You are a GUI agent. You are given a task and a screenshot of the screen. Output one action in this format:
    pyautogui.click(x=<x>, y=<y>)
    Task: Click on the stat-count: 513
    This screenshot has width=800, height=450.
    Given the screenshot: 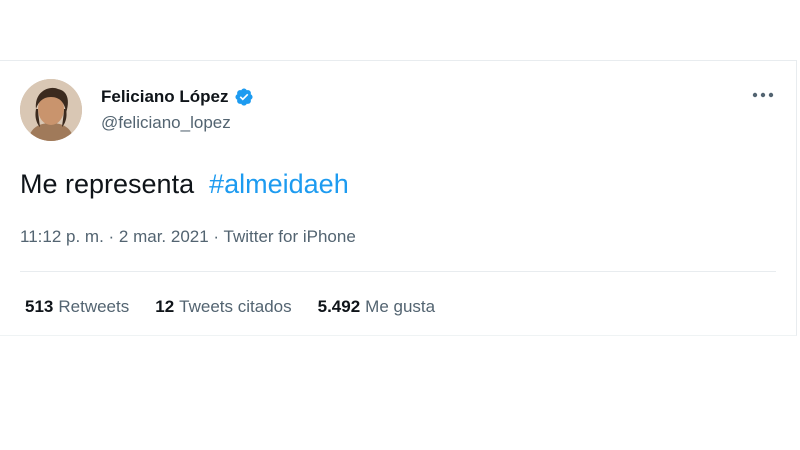 What is the action you would take?
    pyautogui.click(x=39, y=306)
    